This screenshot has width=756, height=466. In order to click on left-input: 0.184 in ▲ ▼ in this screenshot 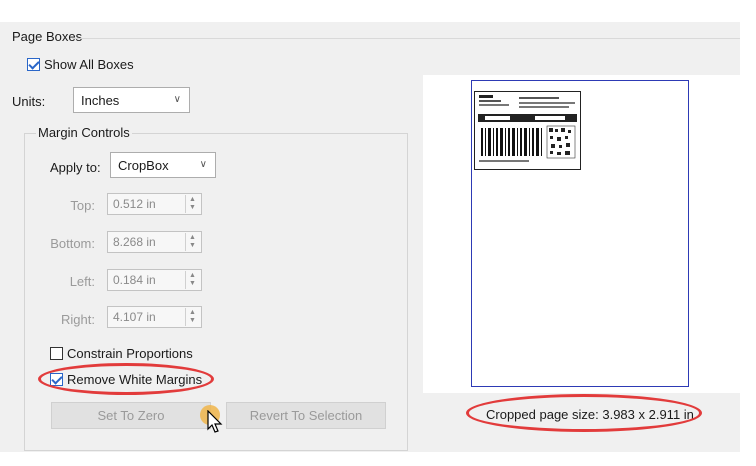, I will do `click(154, 280)`.